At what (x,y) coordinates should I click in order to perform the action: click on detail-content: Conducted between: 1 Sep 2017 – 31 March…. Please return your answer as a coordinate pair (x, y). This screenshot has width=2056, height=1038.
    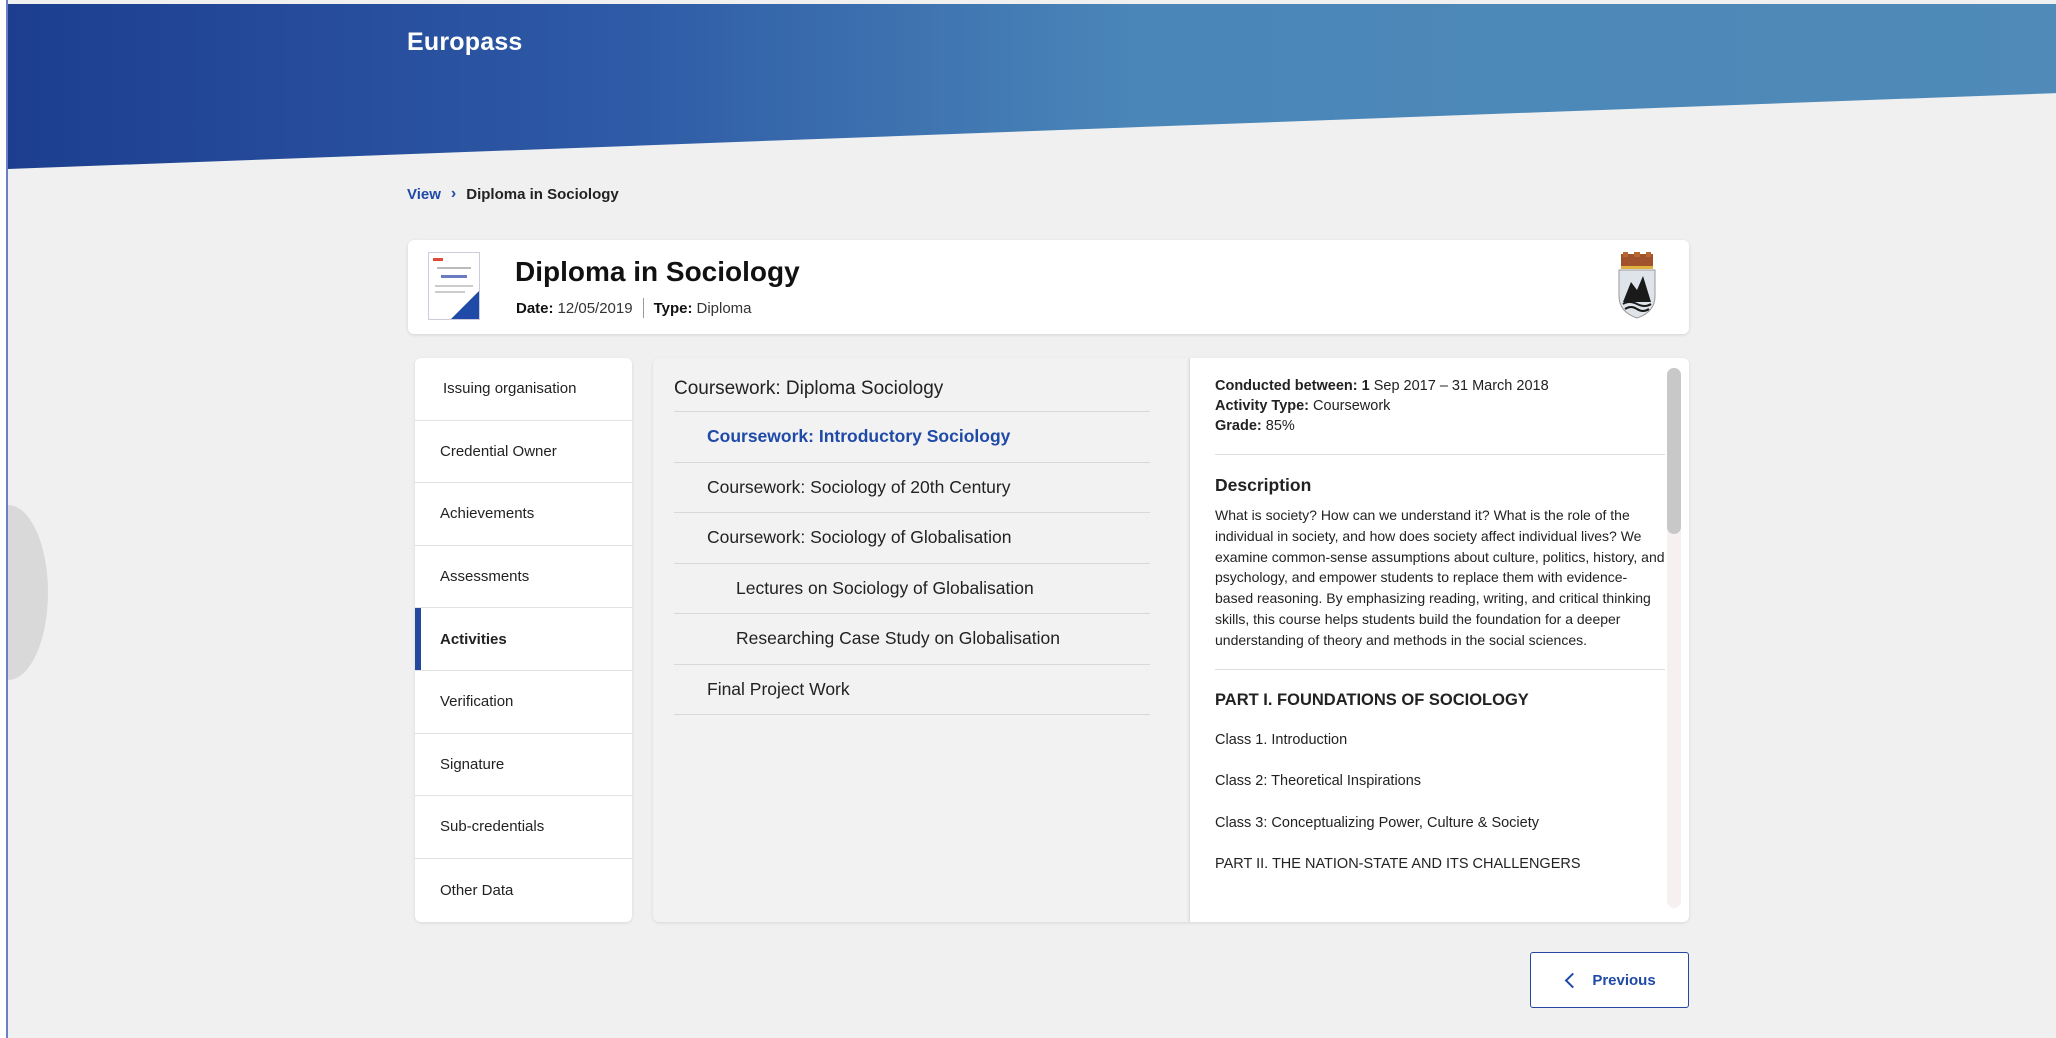
    Looking at the image, I should click on (1440, 625).